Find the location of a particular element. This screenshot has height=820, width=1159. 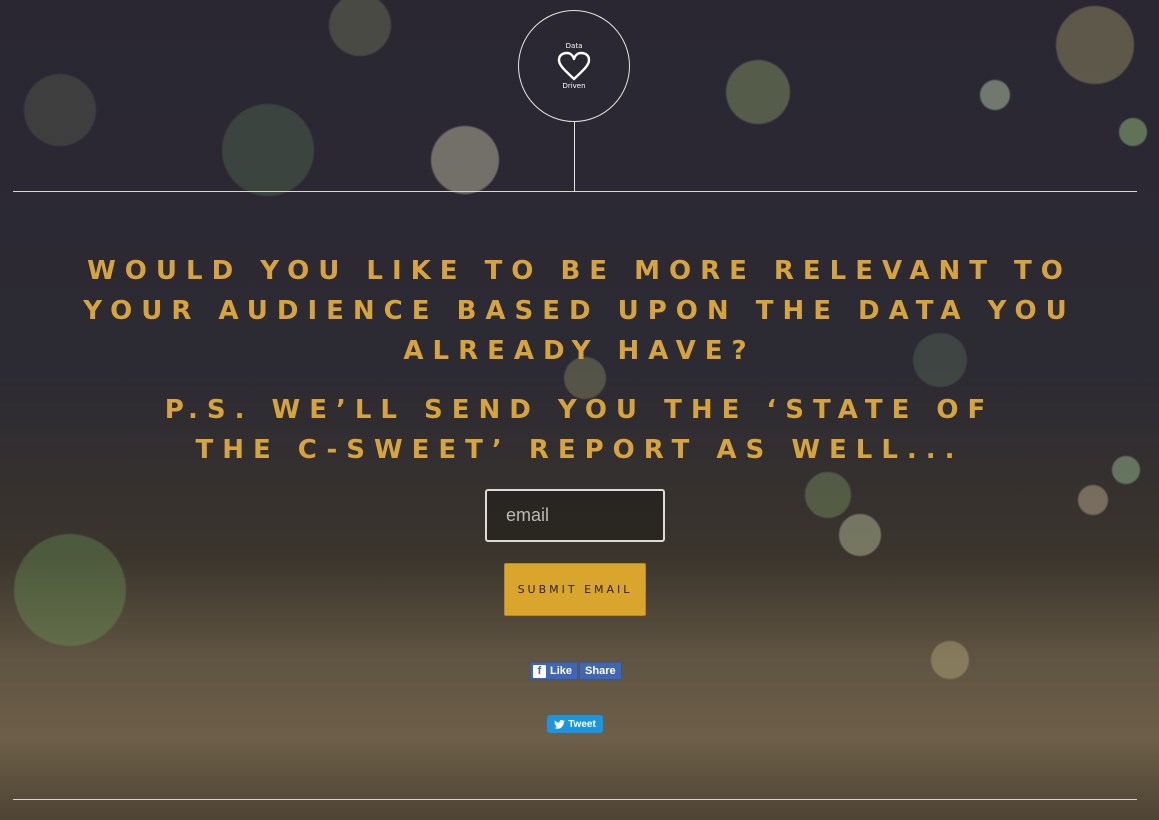

tweet-button: Tweet is located at coordinates (575, 724).